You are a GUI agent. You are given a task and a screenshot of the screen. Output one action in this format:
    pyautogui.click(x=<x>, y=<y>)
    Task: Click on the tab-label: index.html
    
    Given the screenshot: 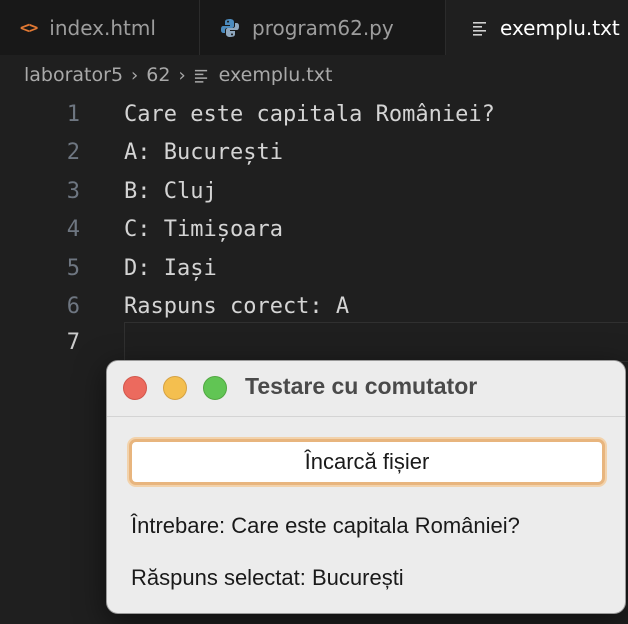 What is the action you would take?
    pyautogui.click(x=102, y=27)
    